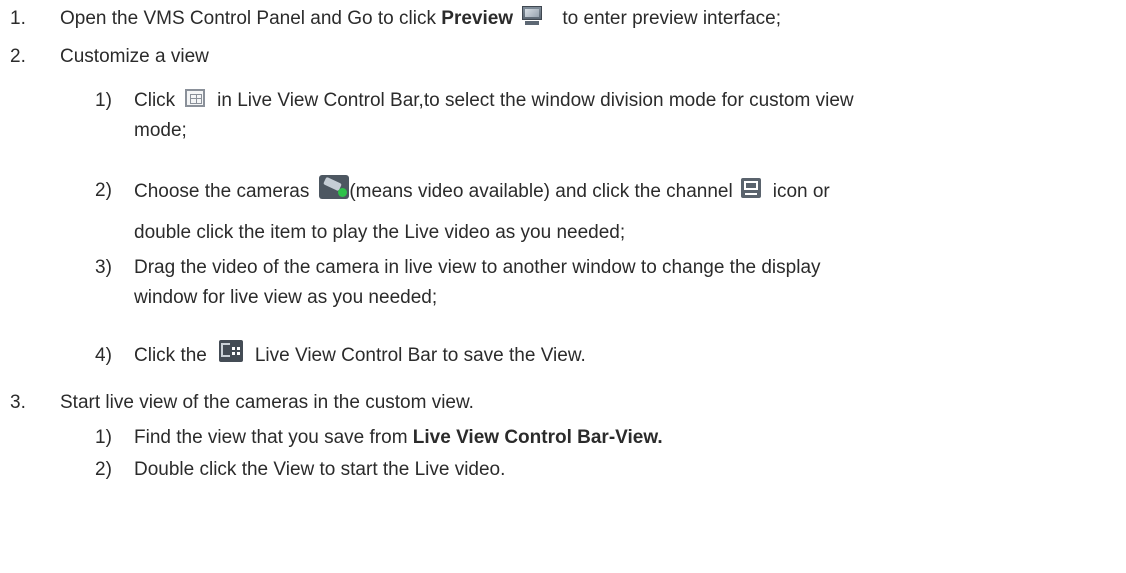 This screenshot has height=573, width=1126. I want to click on preview-label: Preview, so click(477, 18).